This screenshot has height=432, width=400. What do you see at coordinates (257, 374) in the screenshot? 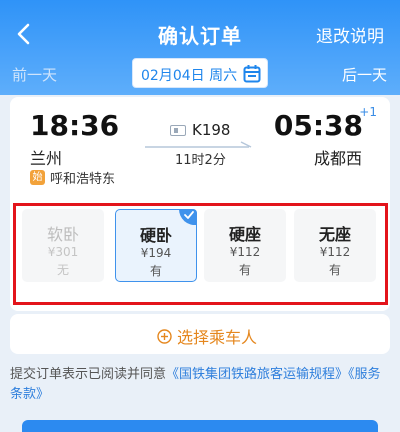
I see `transport-rules-link: 《国铁集团铁路旅客运输规程》` at bounding box center [257, 374].